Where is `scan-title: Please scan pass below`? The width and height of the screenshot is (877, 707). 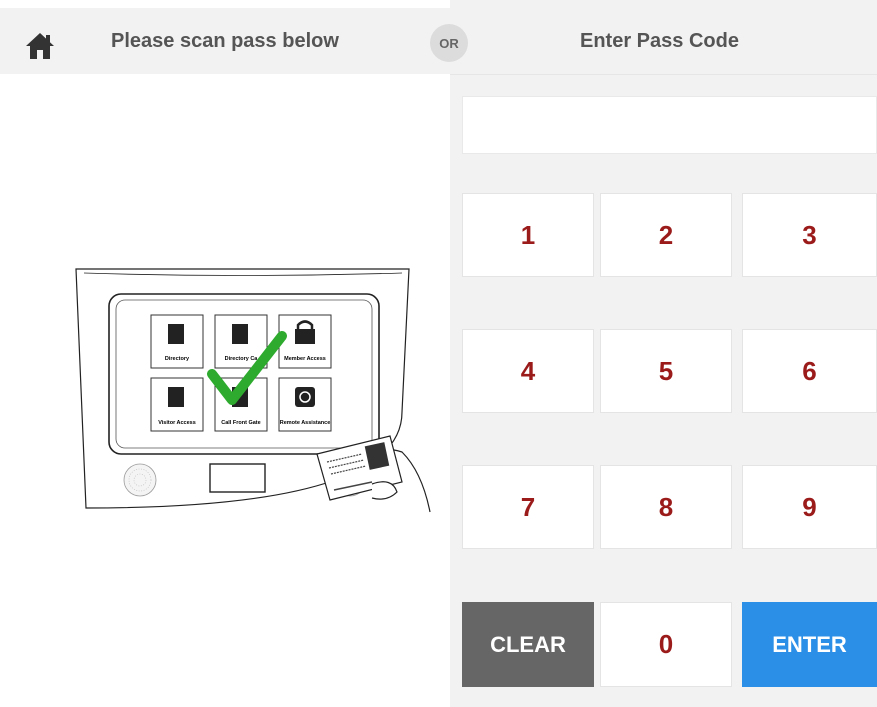
scan-title: Please scan pass below is located at coordinates (225, 41).